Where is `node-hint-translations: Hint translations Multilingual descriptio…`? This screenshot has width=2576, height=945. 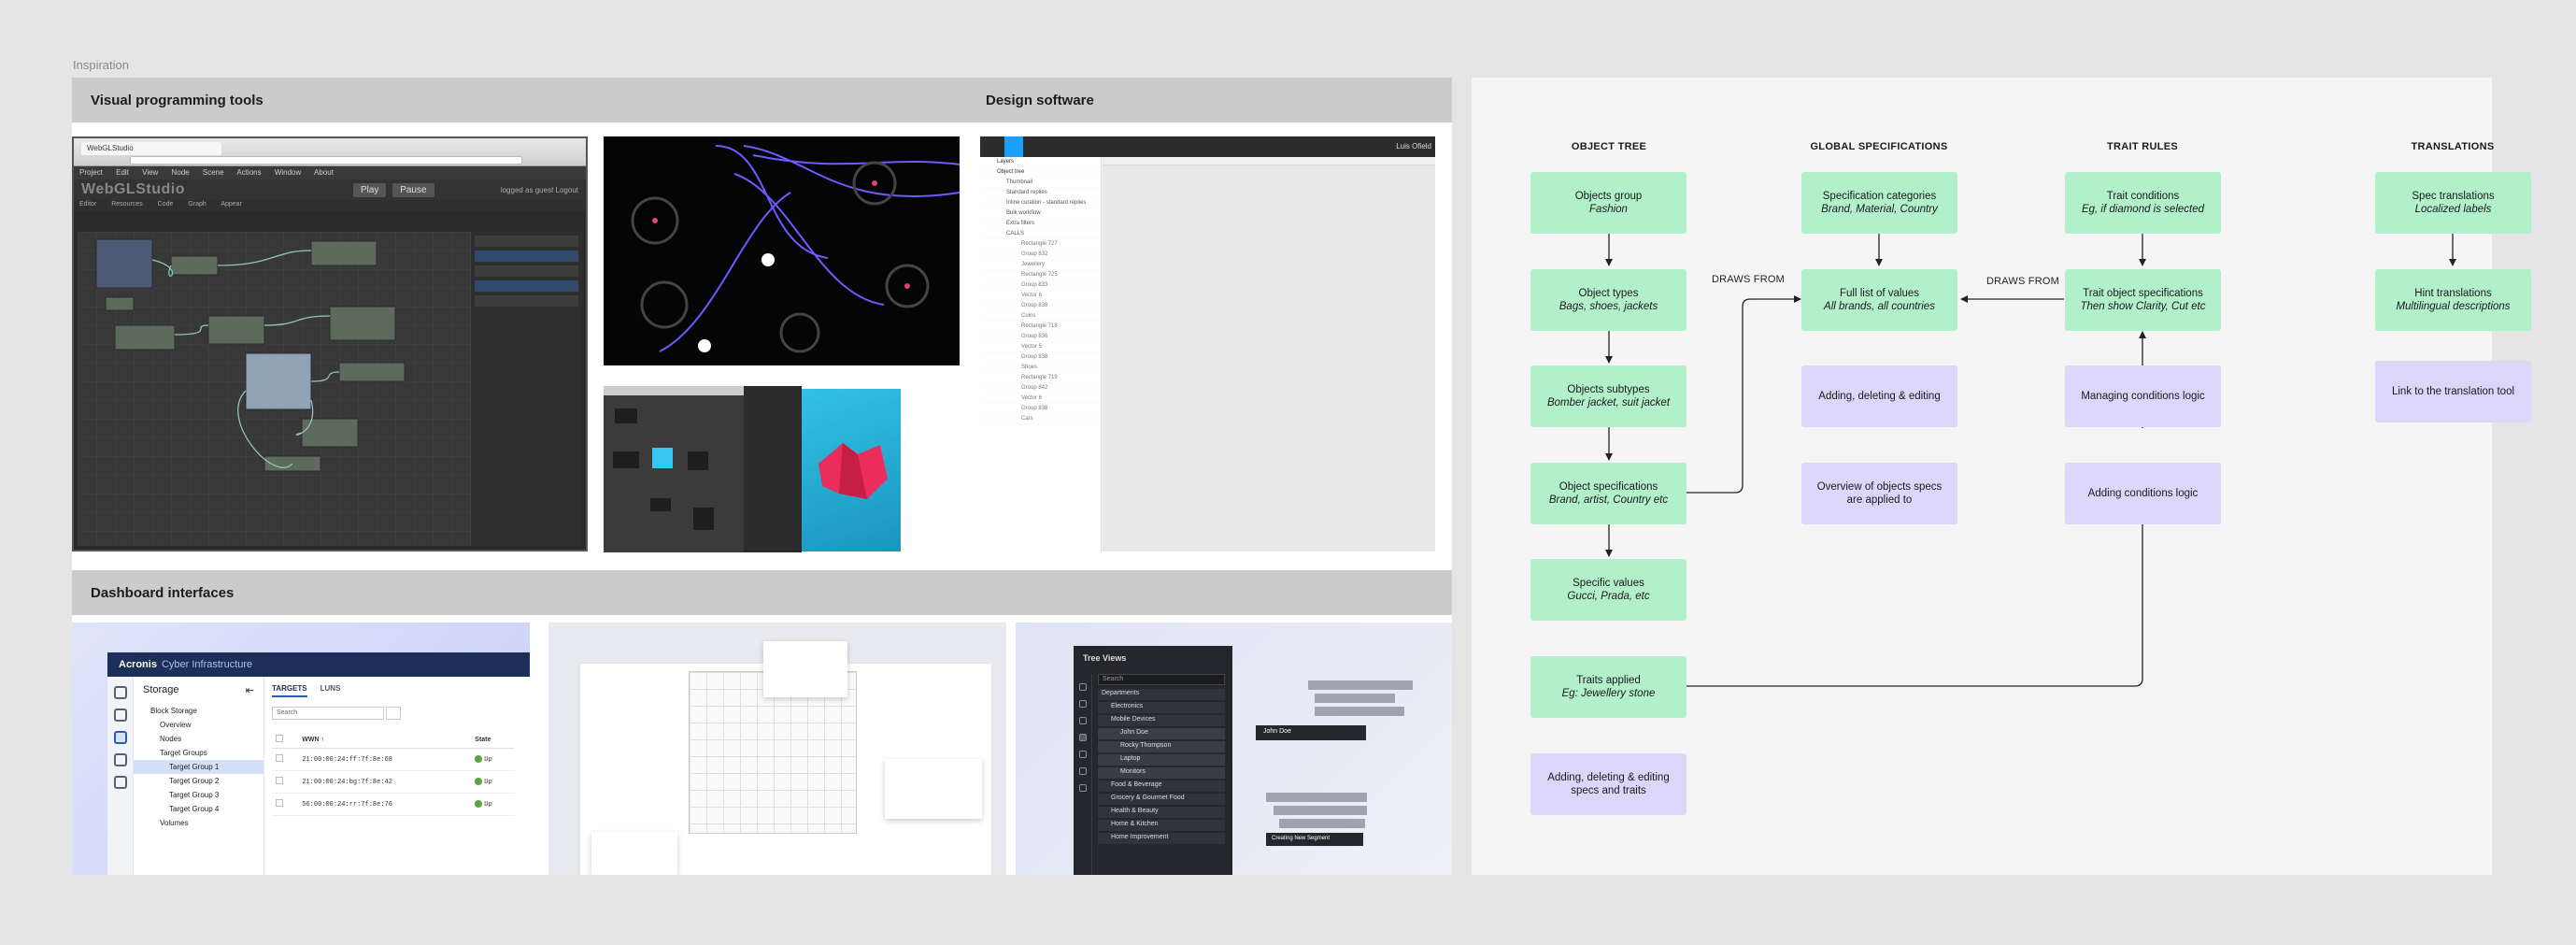
node-hint-translations: Hint translations Multilingual descriptio… is located at coordinates (2453, 300).